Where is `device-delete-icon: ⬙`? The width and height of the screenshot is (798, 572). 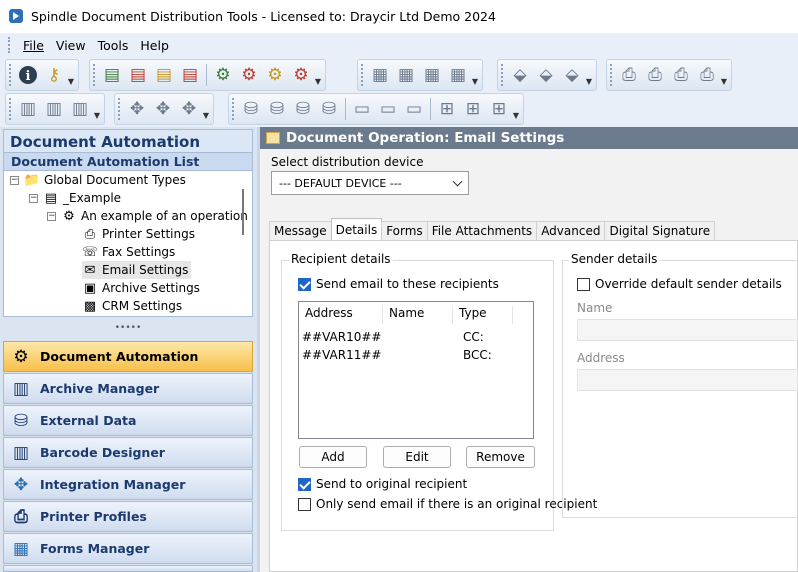 device-delete-icon: ⬙ is located at coordinates (546, 75).